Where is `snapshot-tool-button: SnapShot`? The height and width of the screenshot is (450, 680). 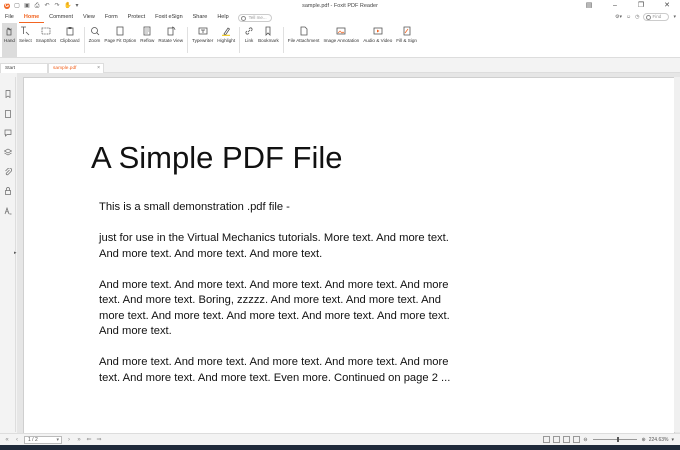
snapshot-tool-button: SnapShot is located at coordinates (46, 40).